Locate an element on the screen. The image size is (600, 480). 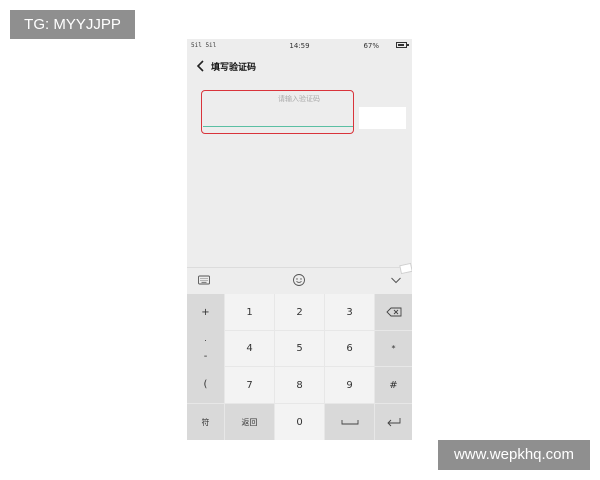
key-enter is located at coordinates (393, 422).